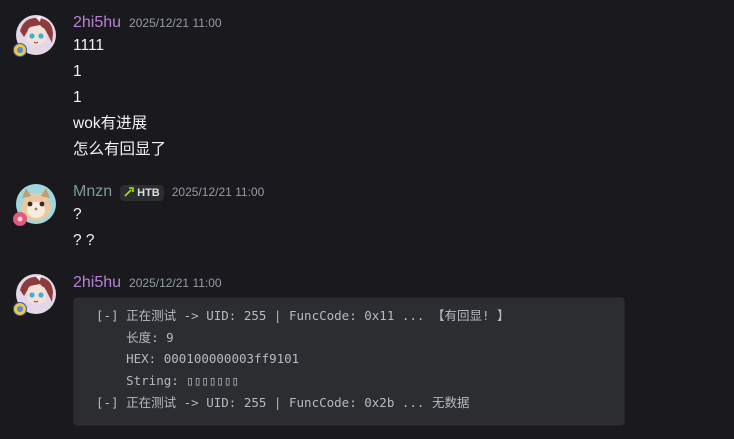 This screenshot has width=734, height=439. Describe the element at coordinates (168, 193) in the screenshot. I see `message-header: Mnzn HTB 2025/12/21 11:00` at that location.